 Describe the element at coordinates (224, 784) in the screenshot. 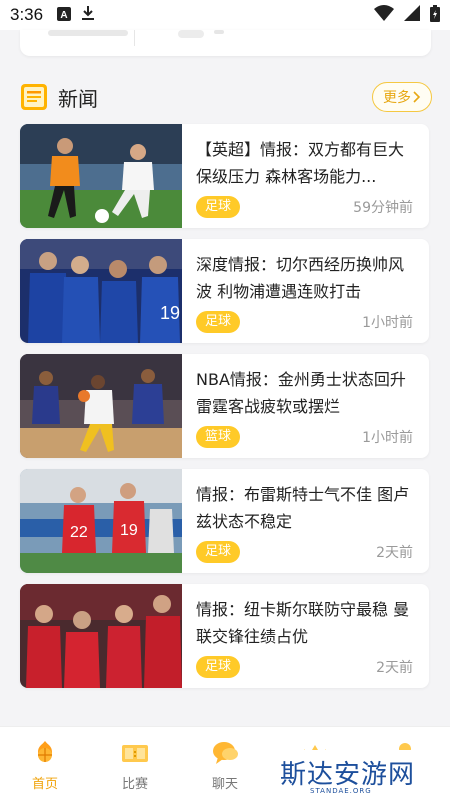

I see `nav-label-chat: 聊天` at that location.